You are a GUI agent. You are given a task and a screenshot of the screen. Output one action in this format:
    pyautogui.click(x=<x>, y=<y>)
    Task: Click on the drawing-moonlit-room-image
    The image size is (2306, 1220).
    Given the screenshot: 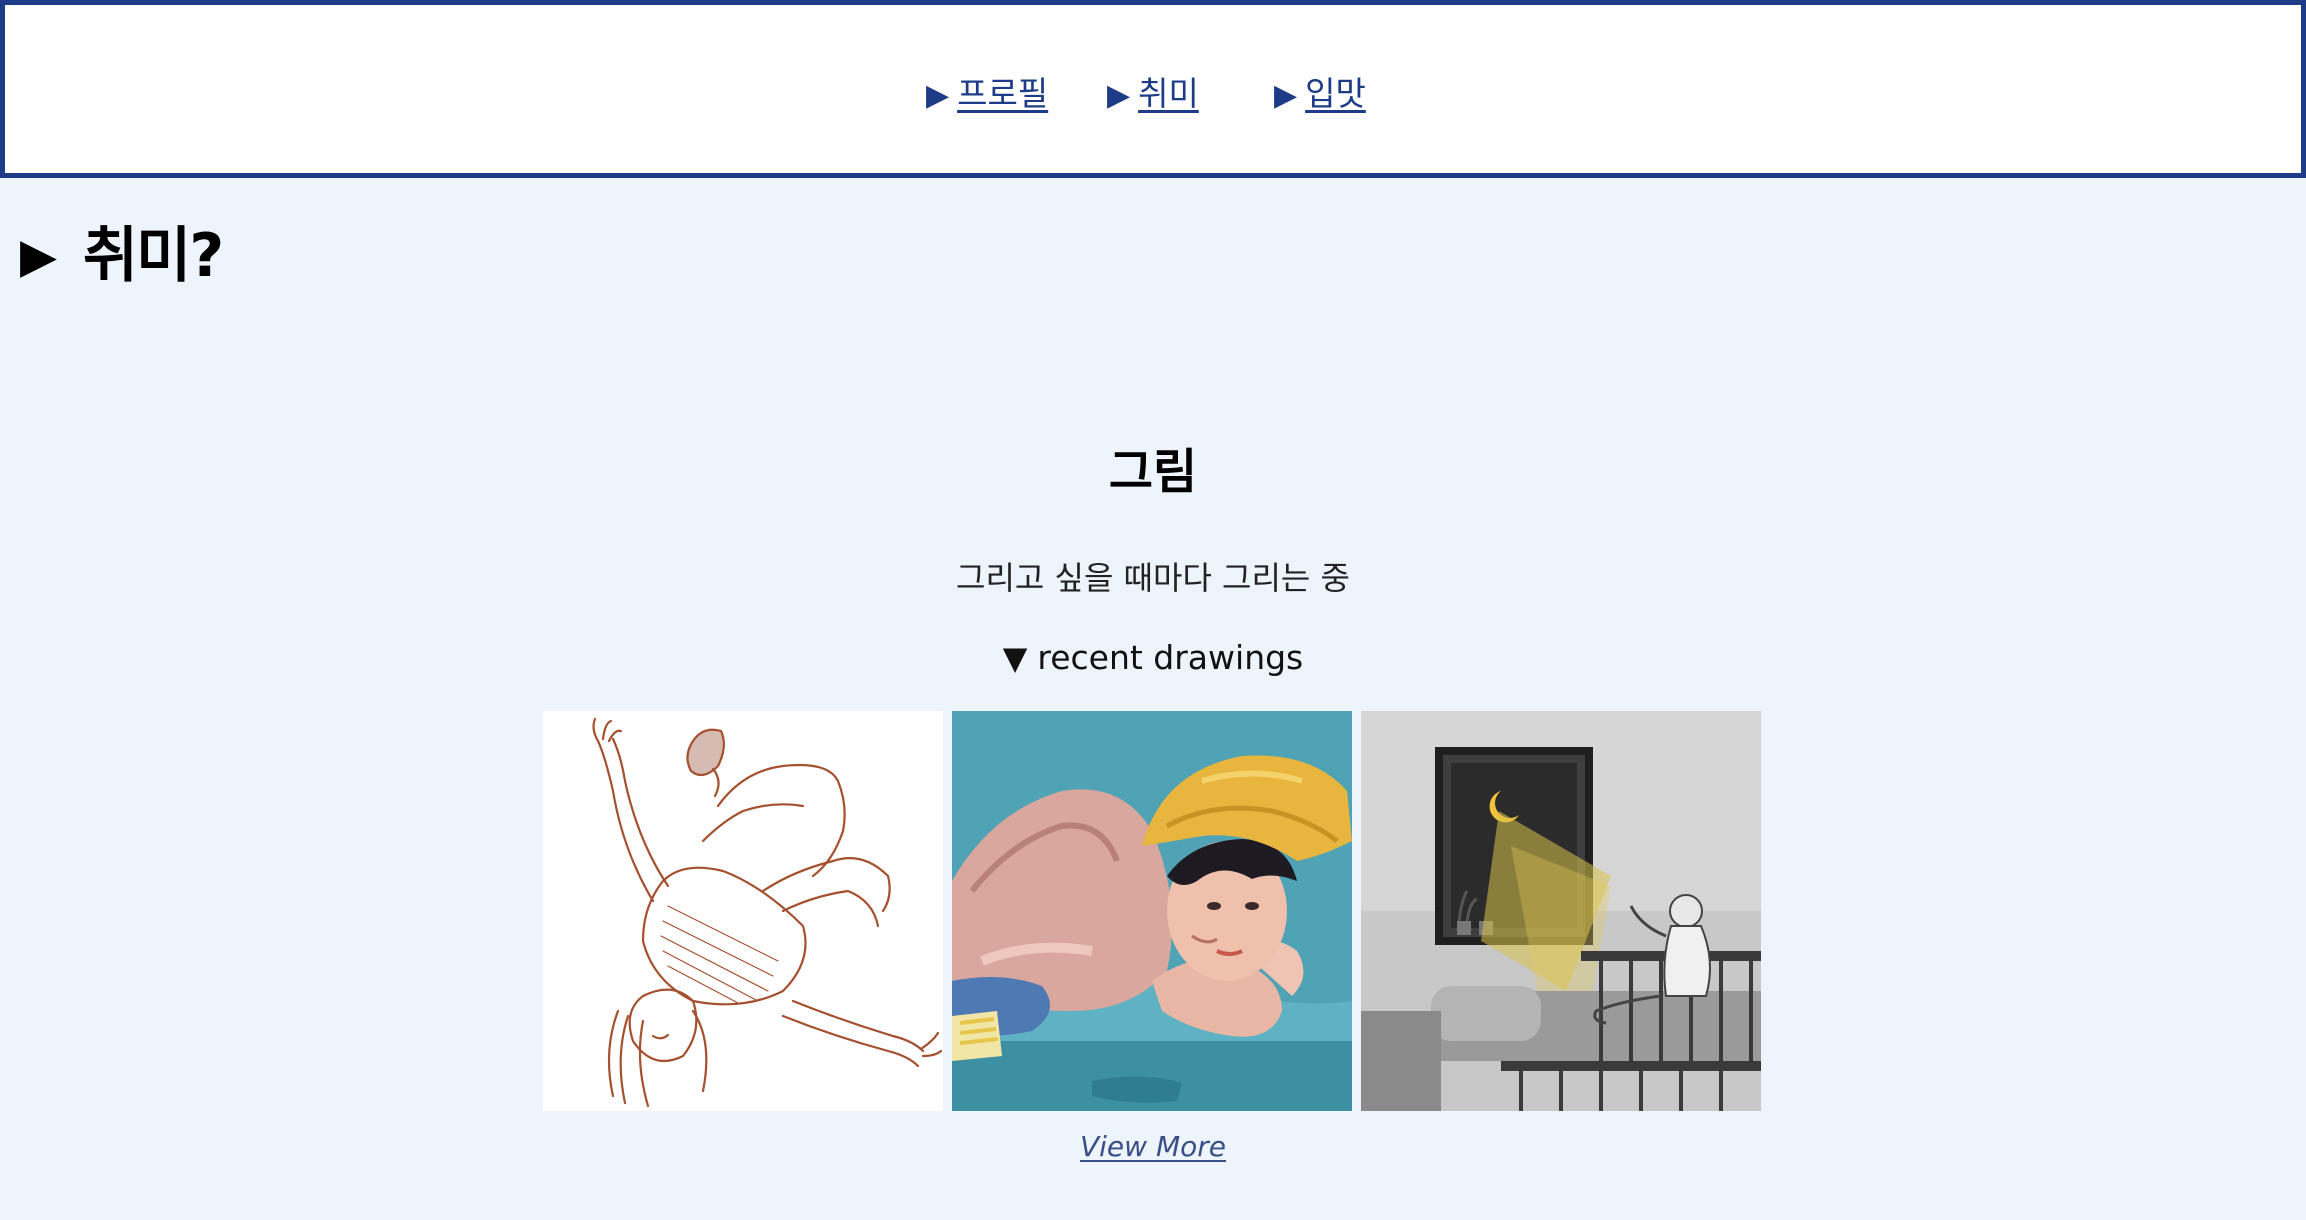 What is the action you would take?
    pyautogui.click(x=1561, y=911)
    